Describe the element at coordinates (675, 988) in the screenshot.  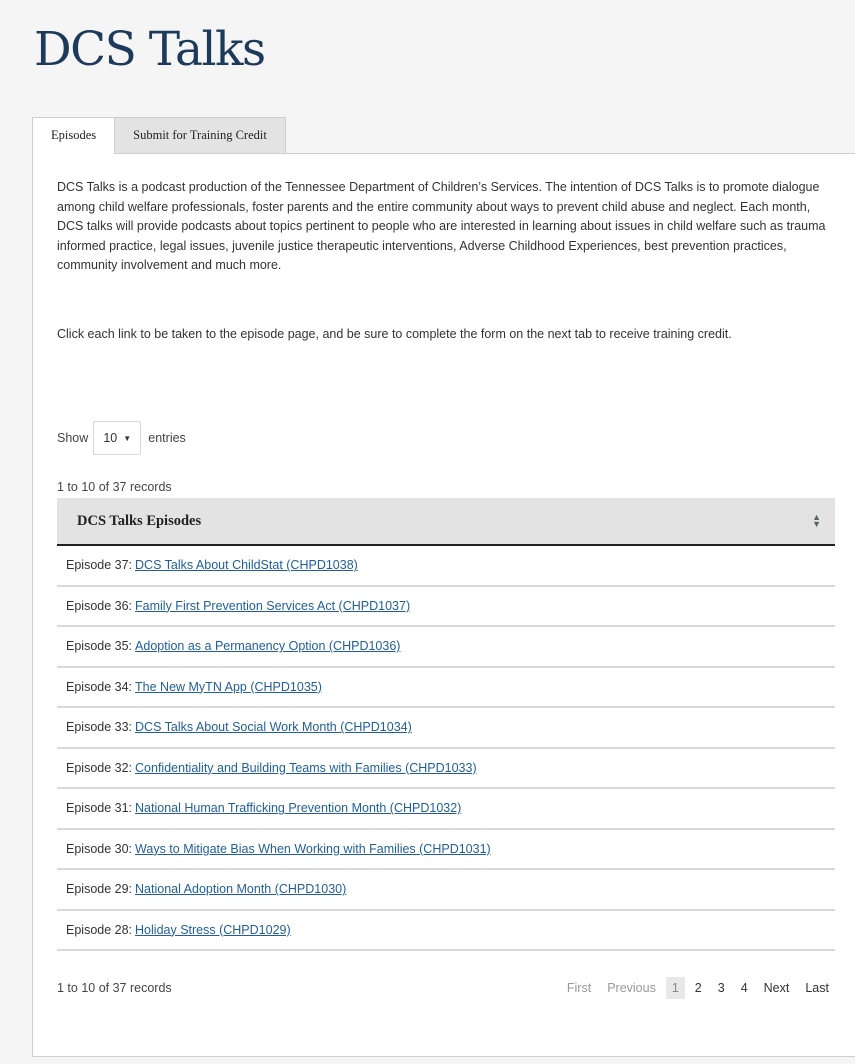
I see `pagination-page-1: 1` at that location.